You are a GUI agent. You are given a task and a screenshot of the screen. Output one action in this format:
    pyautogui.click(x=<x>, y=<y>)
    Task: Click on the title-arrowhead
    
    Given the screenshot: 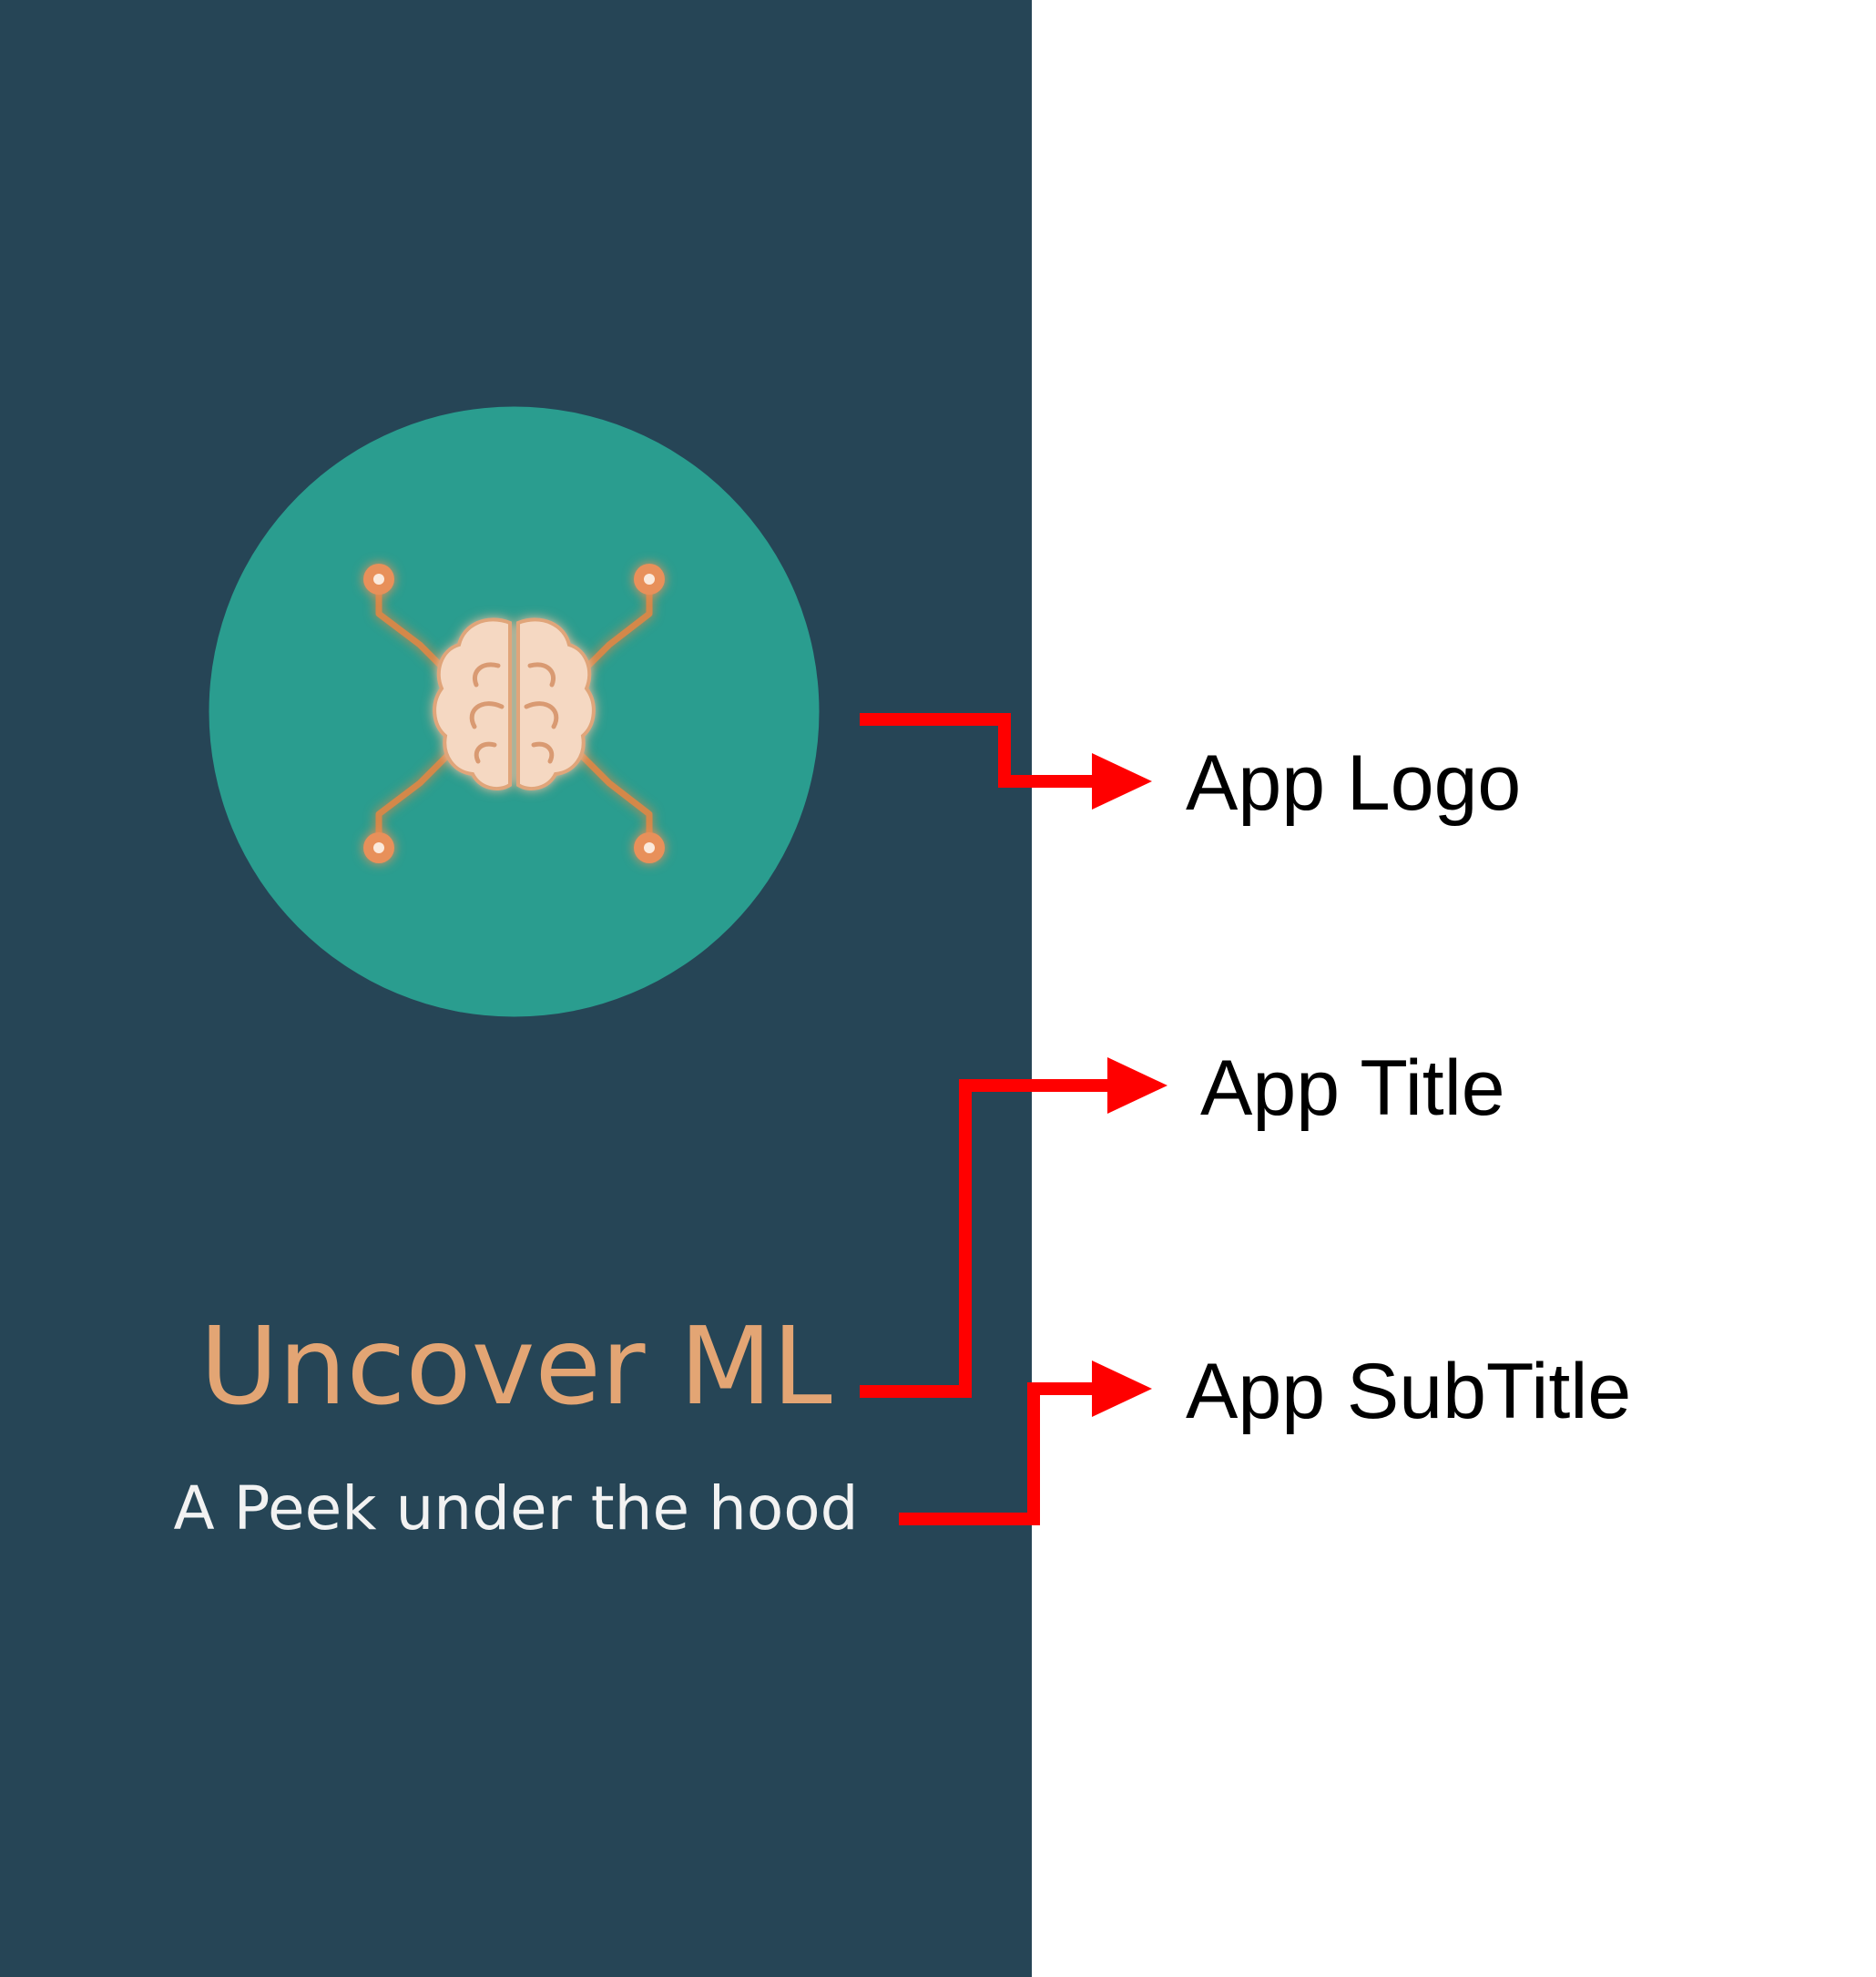 What is the action you would take?
    pyautogui.click(x=1137, y=1085)
    